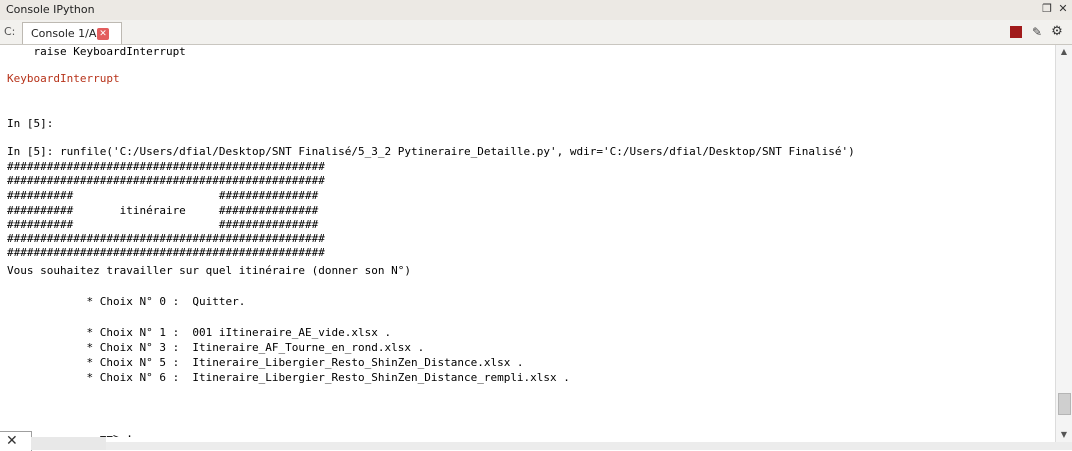  I want to click on window-titlebar: Console IPython ❐ ✕, so click(536, 10).